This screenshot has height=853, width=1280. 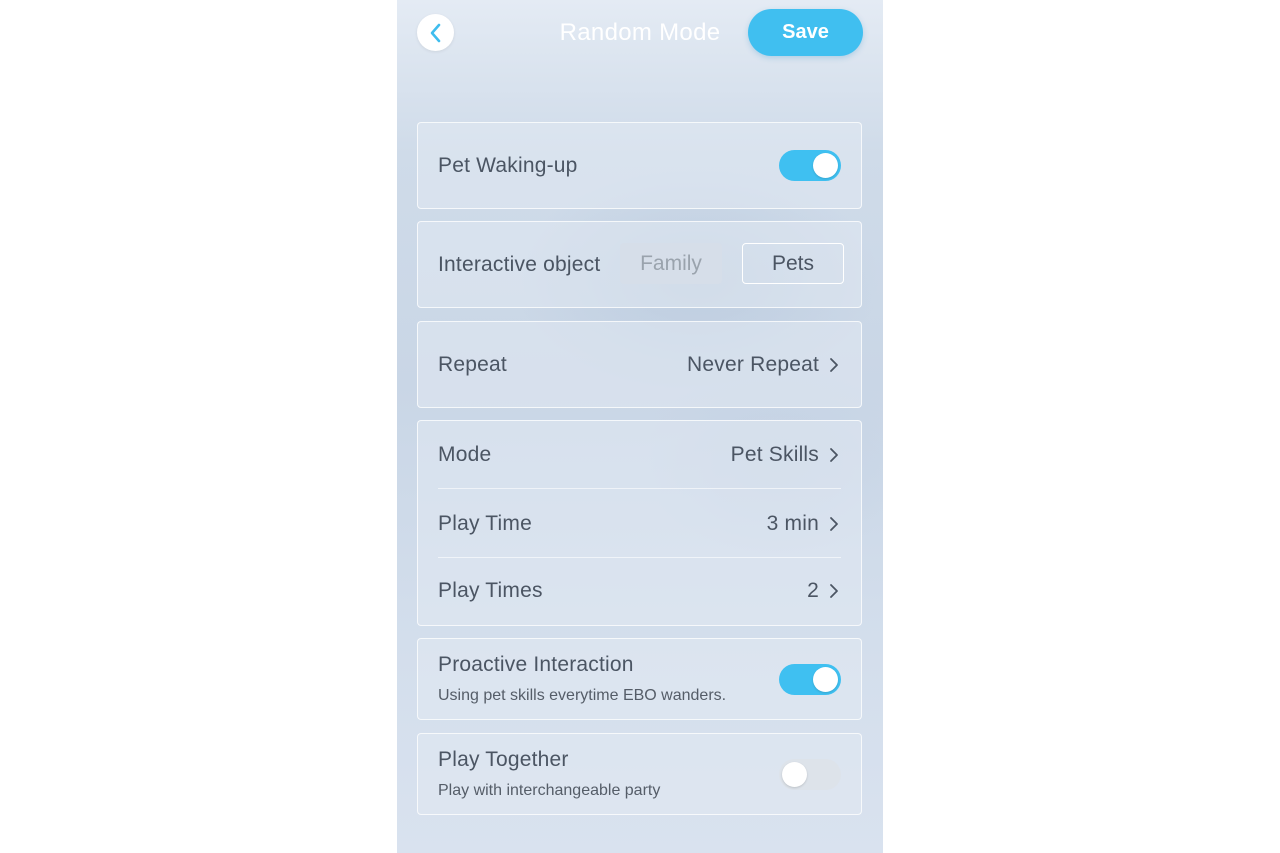 What do you see at coordinates (813, 590) in the screenshot?
I see `play-times-value: 2` at bounding box center [813, 590].